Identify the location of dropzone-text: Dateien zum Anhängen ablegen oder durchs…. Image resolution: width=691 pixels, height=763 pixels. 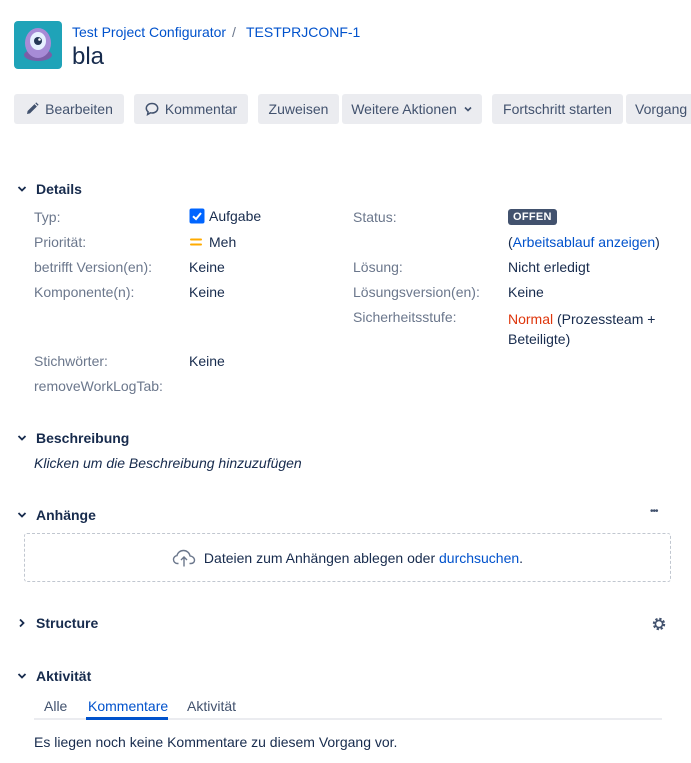
(363, 558).